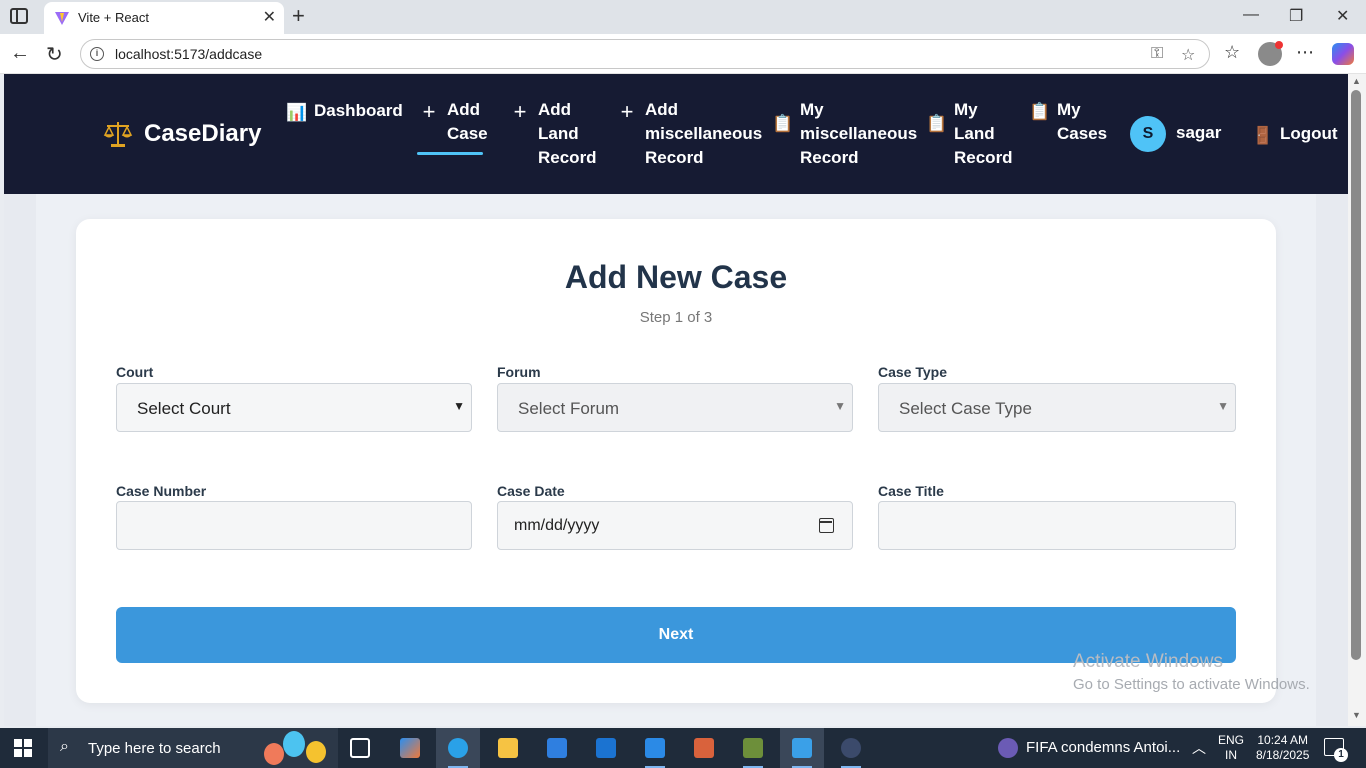 This screenshot has height=768, width=1366. What do you see at coordinates (1283, 740) in the screenshot?
I see `clock-time: 10:24 AM` at bounding box center [1283, 740].